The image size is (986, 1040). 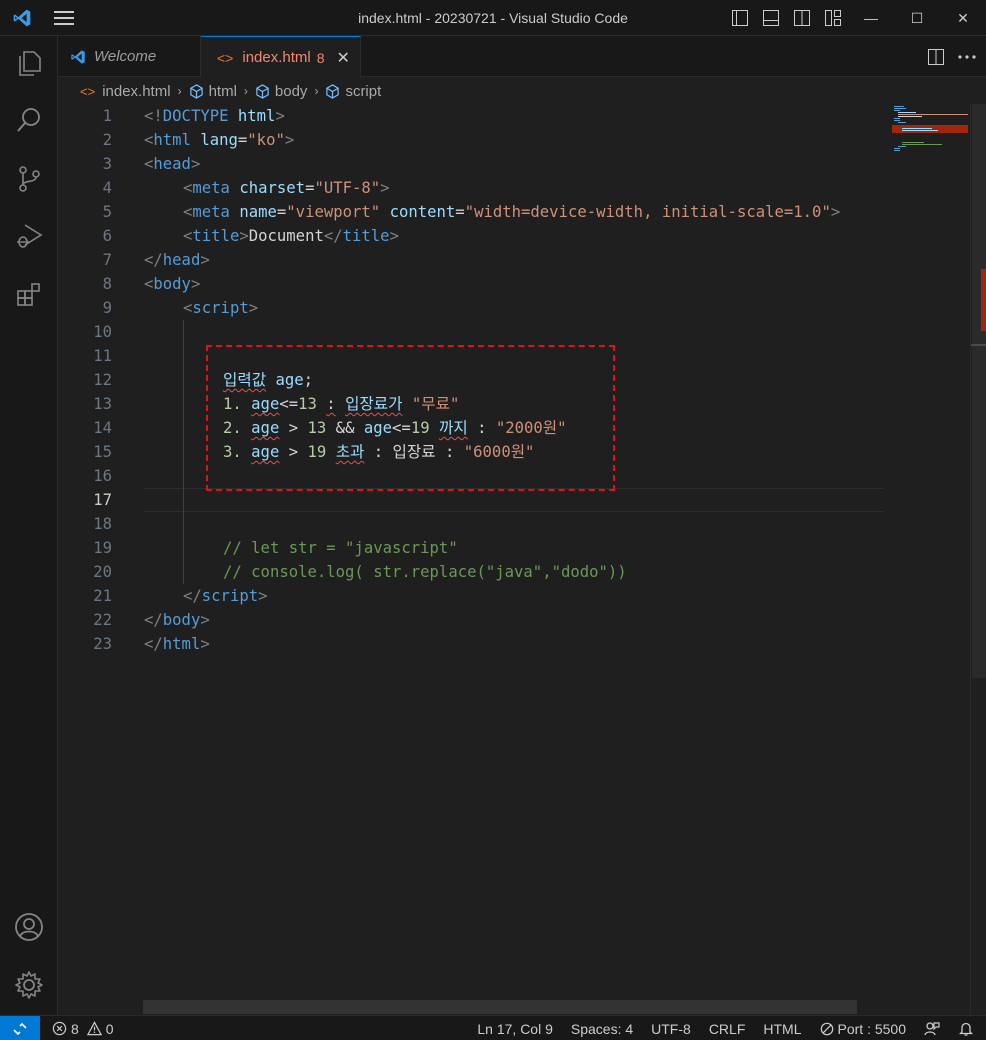 I want to click on feedback-icon, so click(x=932, y=1029).